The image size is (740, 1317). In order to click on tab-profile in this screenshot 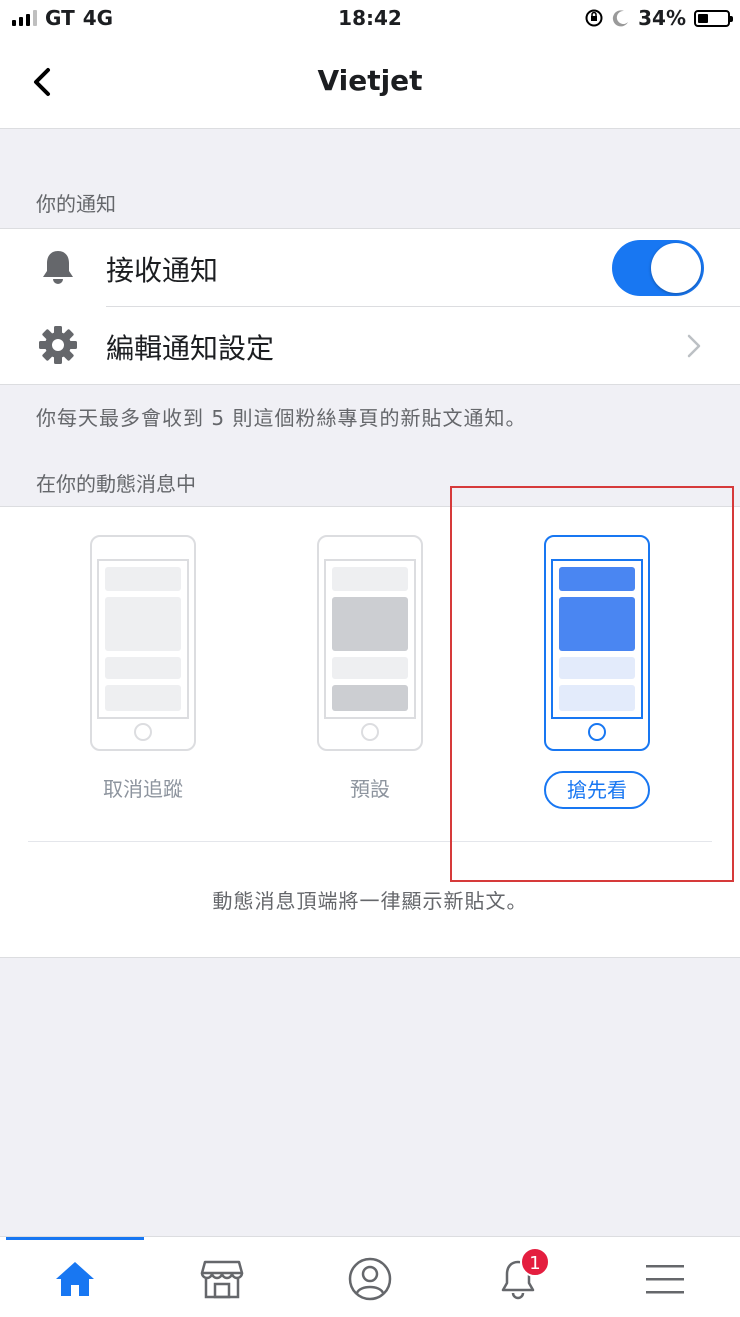, I will do `click(370, 1279)`.